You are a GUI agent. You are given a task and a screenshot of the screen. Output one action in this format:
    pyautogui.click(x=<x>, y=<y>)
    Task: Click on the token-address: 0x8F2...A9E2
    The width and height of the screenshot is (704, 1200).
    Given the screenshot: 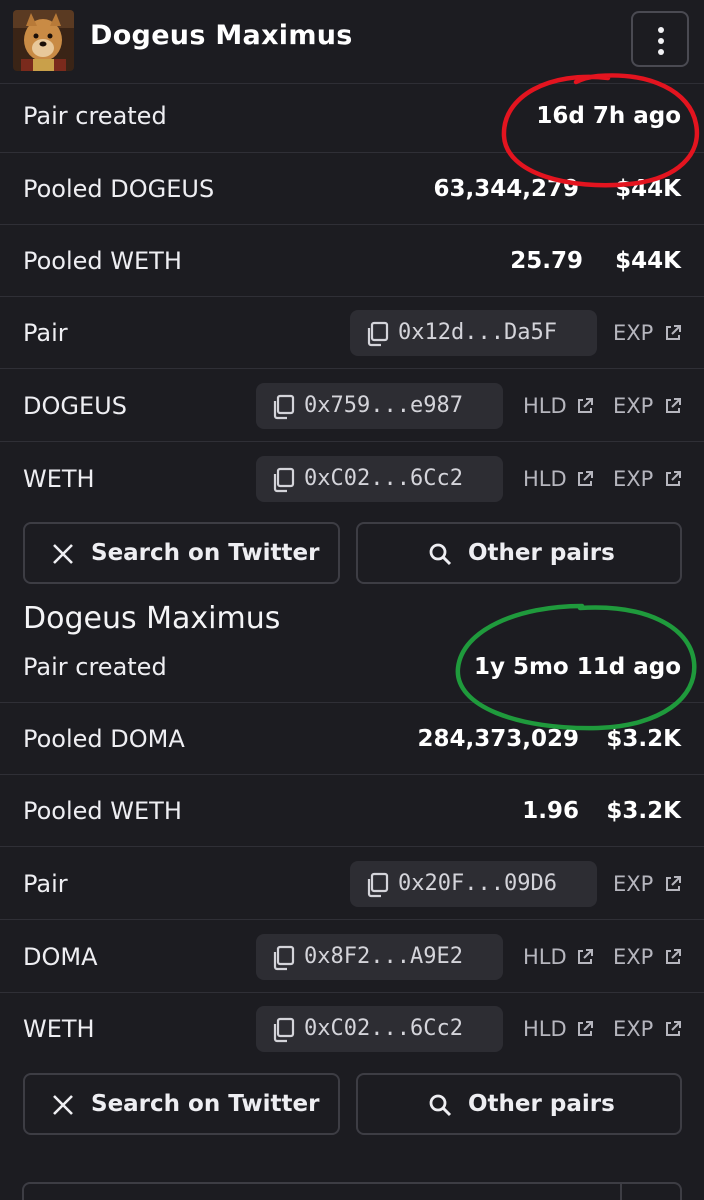 What is the action you would take?
    pyautogui.click(x=383, y=956)
    